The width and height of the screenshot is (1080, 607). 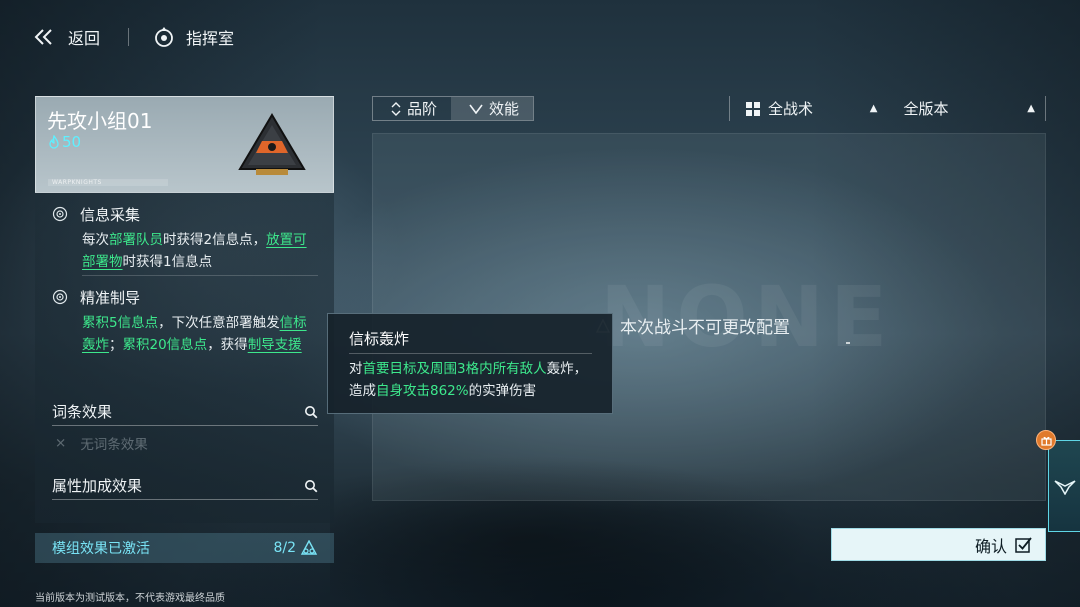 I want to click on empty-x-icon: ×, so click(x=61, y=443).